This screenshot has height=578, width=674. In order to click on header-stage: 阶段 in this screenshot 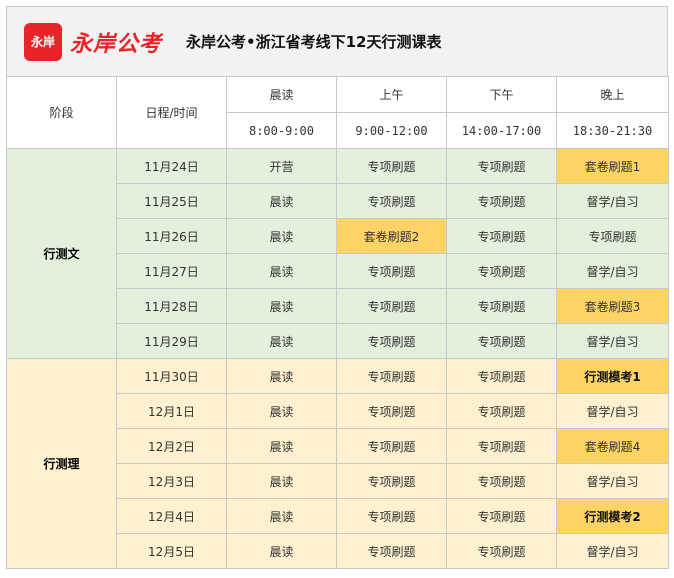, I will do `click(61, 112)`.